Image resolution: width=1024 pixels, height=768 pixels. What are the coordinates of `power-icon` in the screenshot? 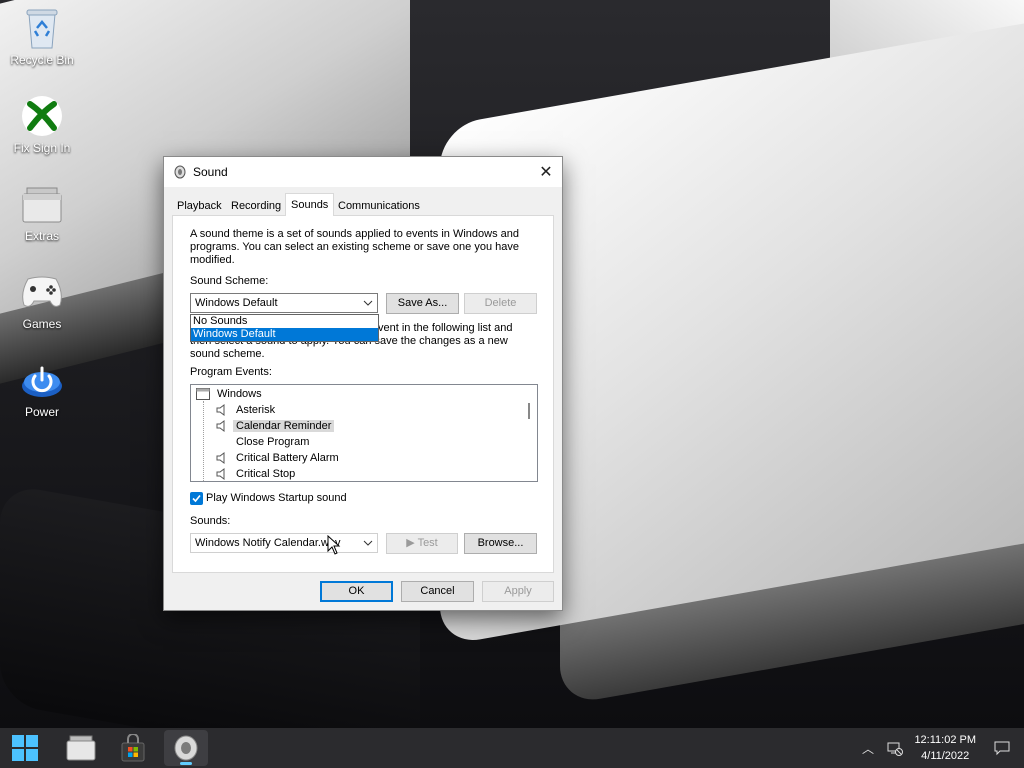 It's located at (42, 380).